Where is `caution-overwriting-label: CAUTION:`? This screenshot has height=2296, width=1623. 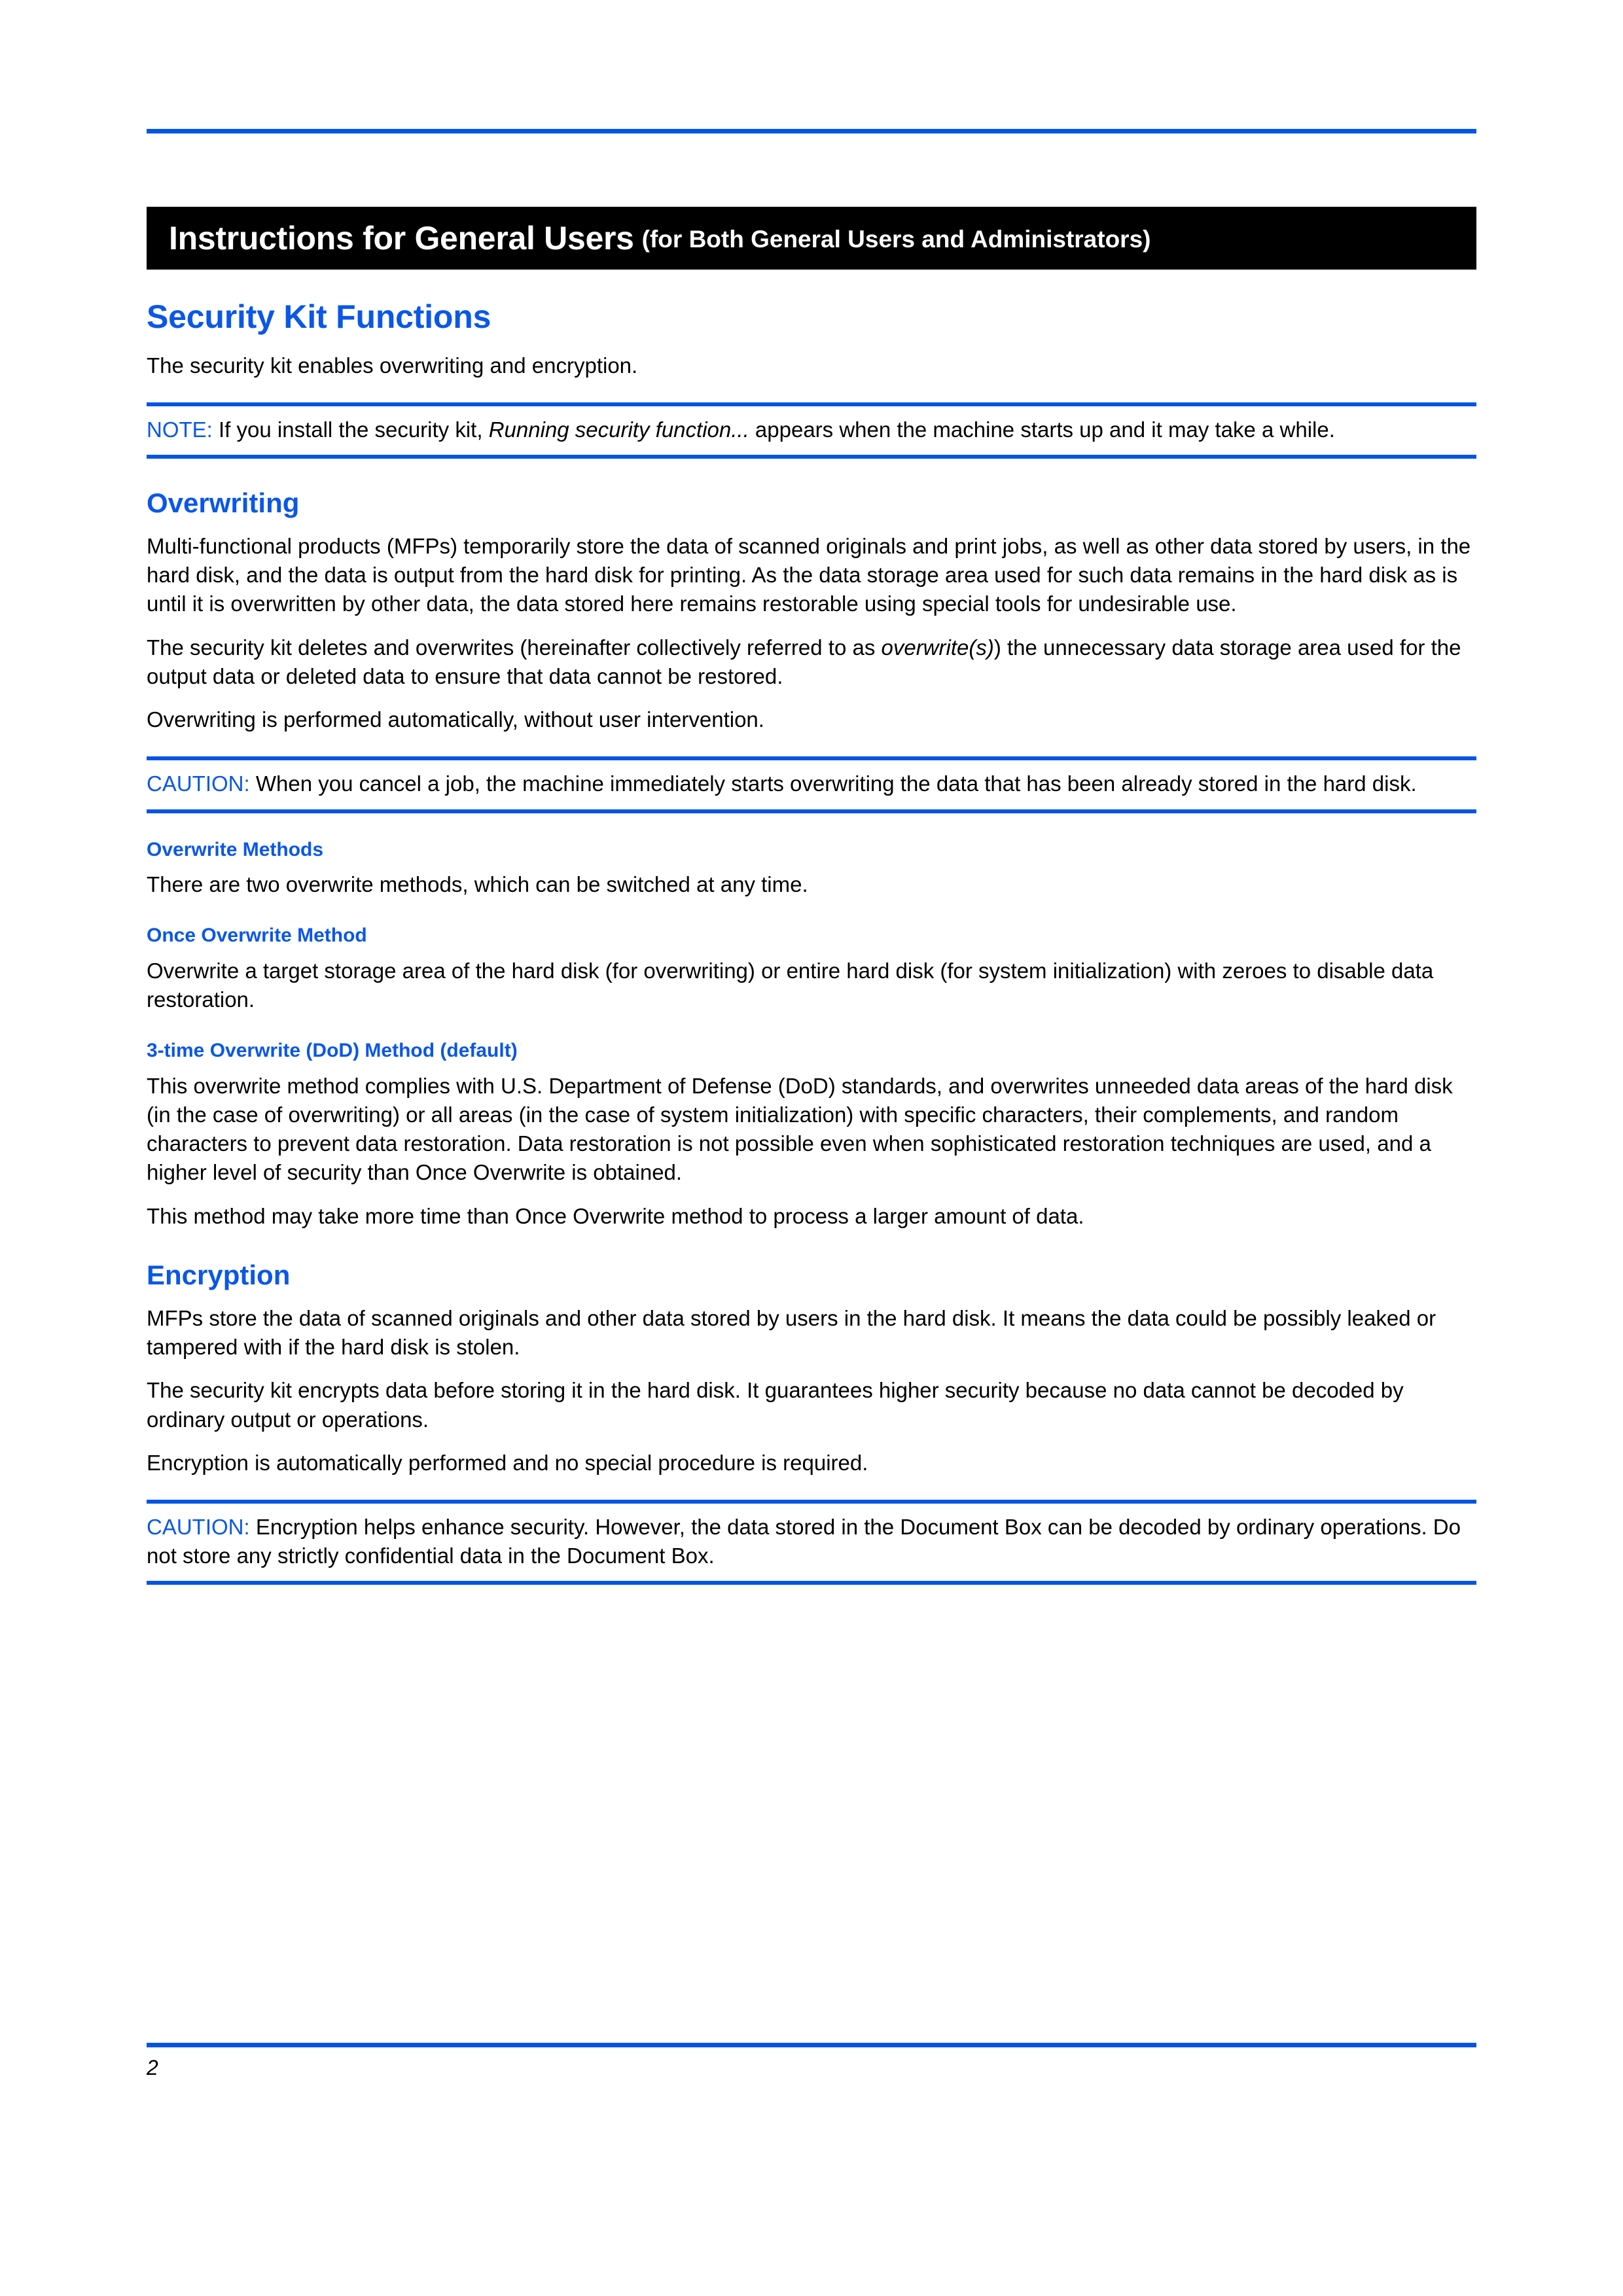
caution-overwriting-label: CAUTION: is located at coordinates (199, 783).